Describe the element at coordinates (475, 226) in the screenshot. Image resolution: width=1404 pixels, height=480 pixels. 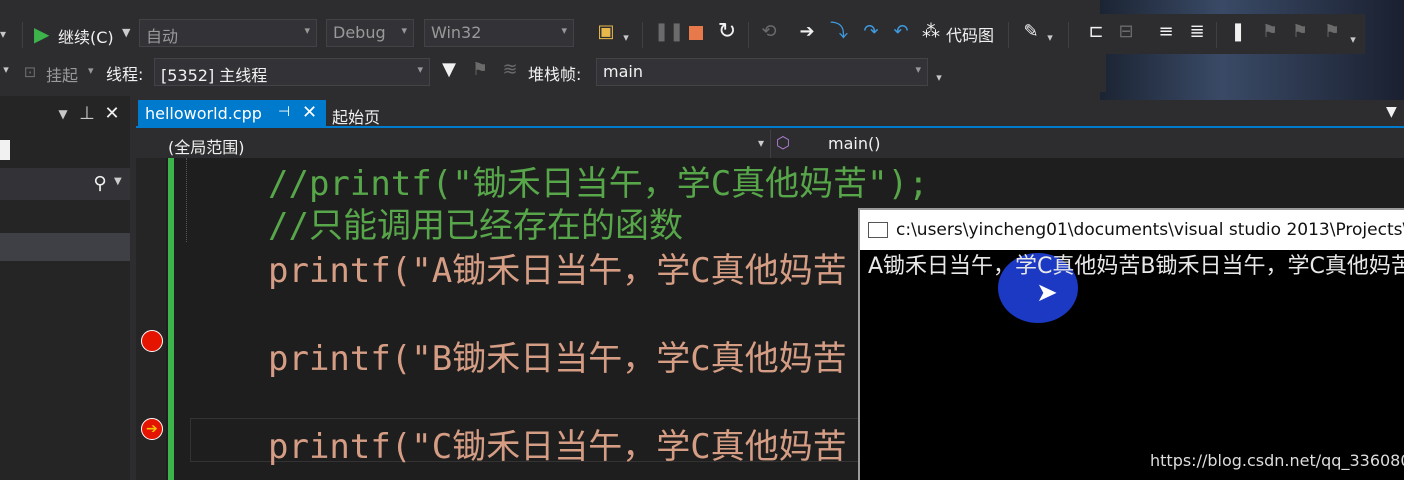
I see `code-line: //只能调用已经存在的函数` at that location.